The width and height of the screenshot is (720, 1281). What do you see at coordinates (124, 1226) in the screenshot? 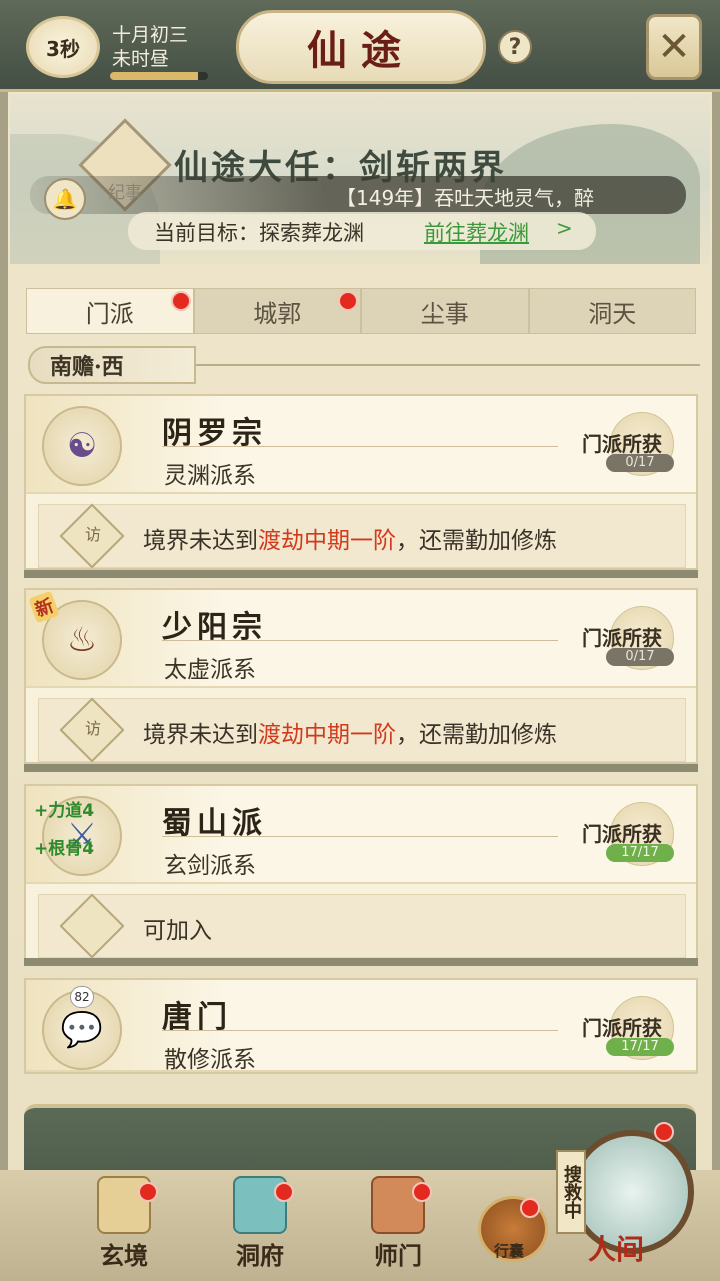
I see `nav-mystic-realm: 玄境` at bounding box center [124, 1226].